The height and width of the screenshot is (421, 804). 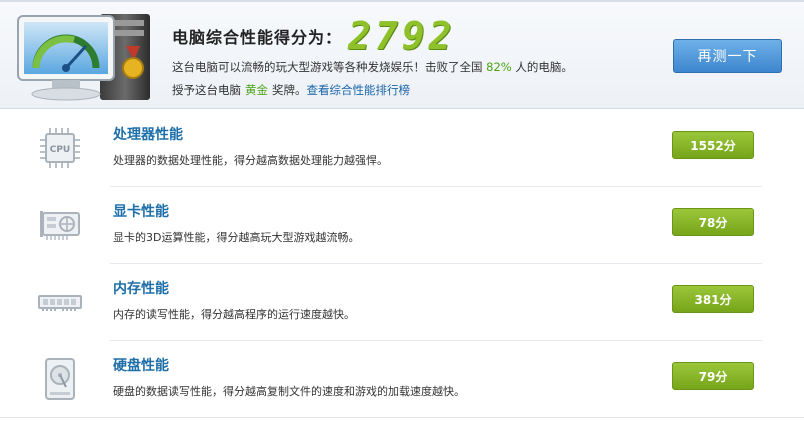 What do you see at coordinates (359, 90) in the screenshot?
I see `ranking-link: 查看综合性能排行榜` at bounding box center [359, 90].